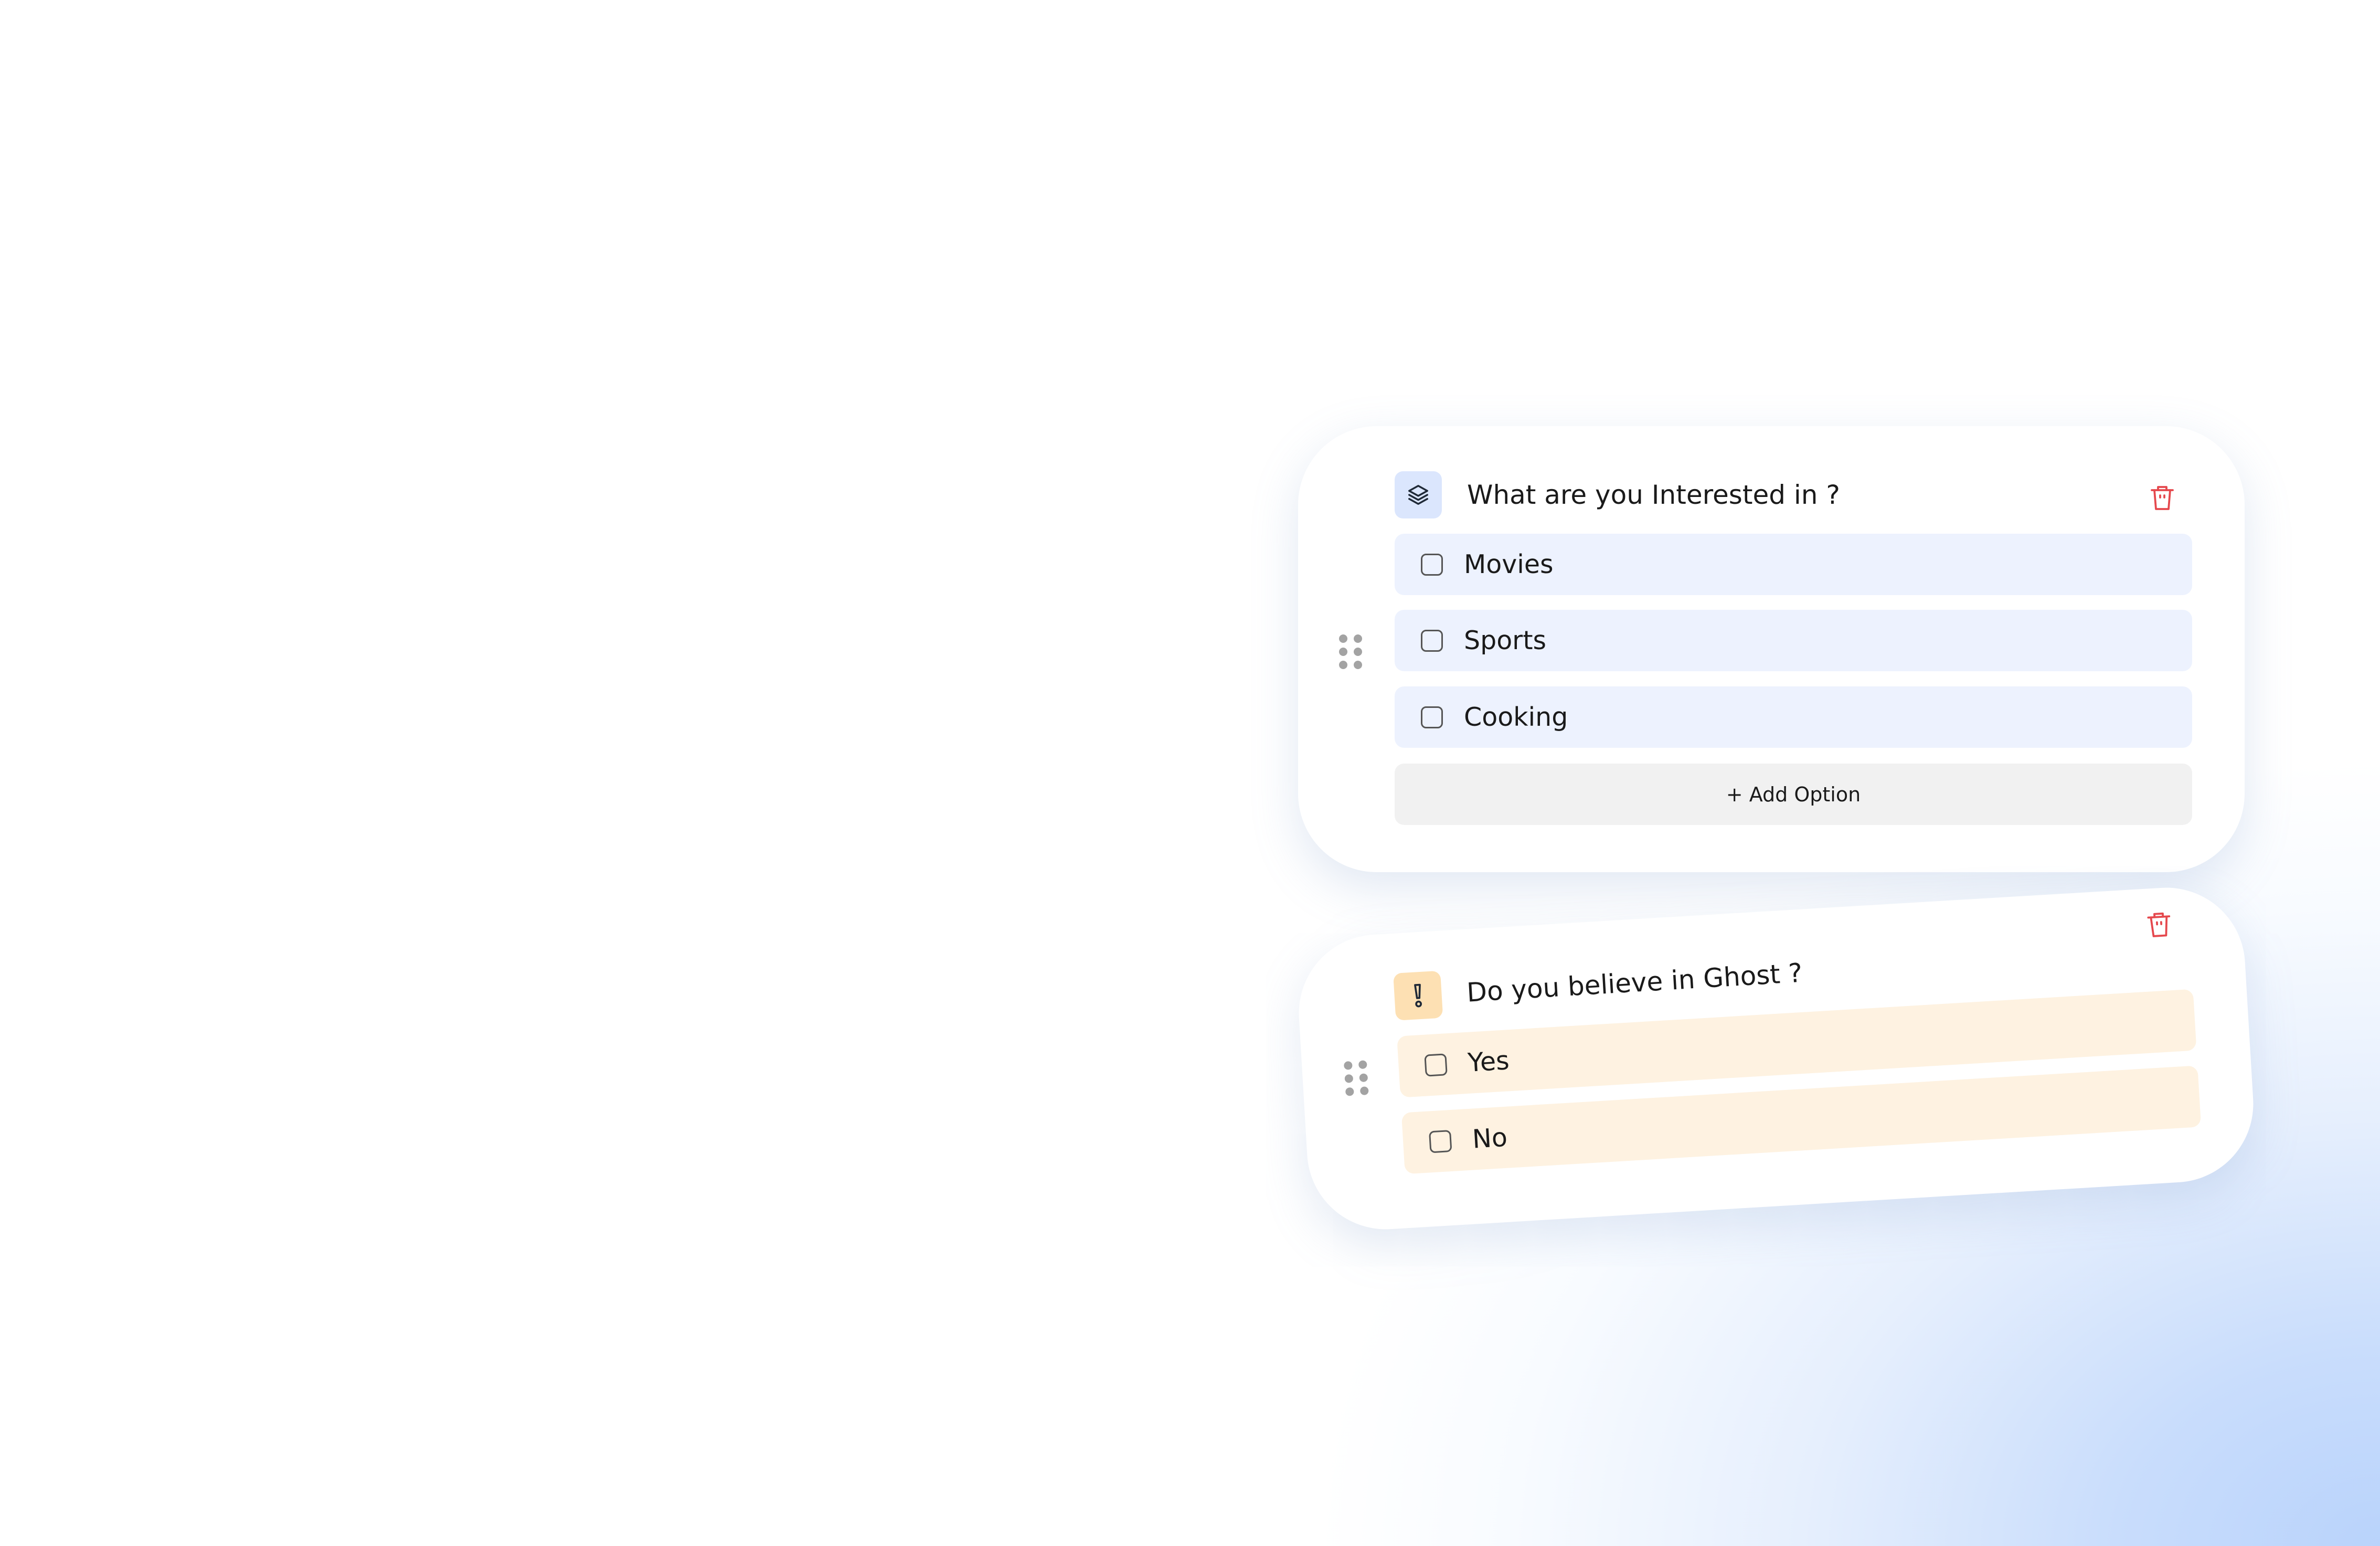 The image size is (2380, 1546). Describe the element at coordinates (1793, 564) in the screenshot. I see `option-row: Movies` at that location.